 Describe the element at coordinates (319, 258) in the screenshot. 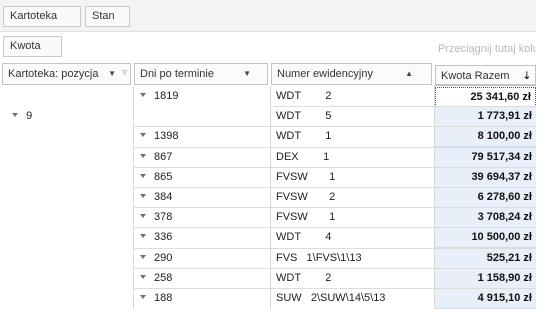

I see `numer-cell: FVS 1\FVS\1\13` at that location.